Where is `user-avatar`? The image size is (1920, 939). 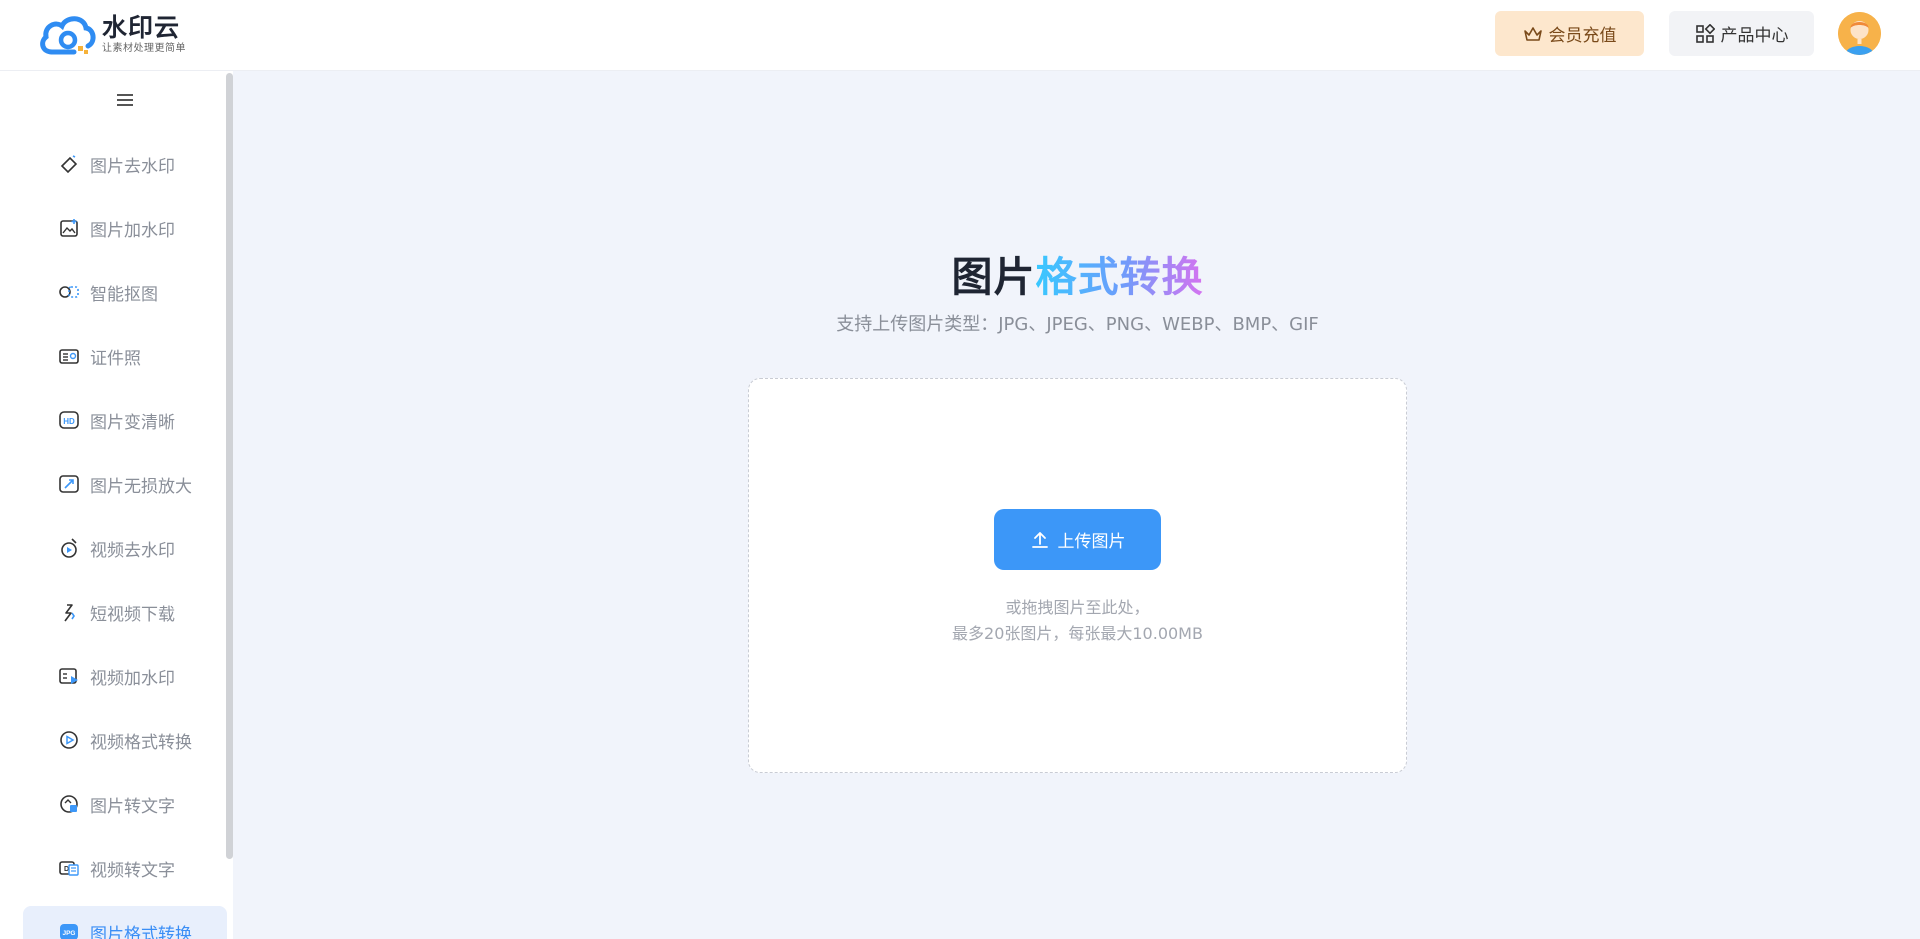 user-avatar is located at coordinates (1859, 33).